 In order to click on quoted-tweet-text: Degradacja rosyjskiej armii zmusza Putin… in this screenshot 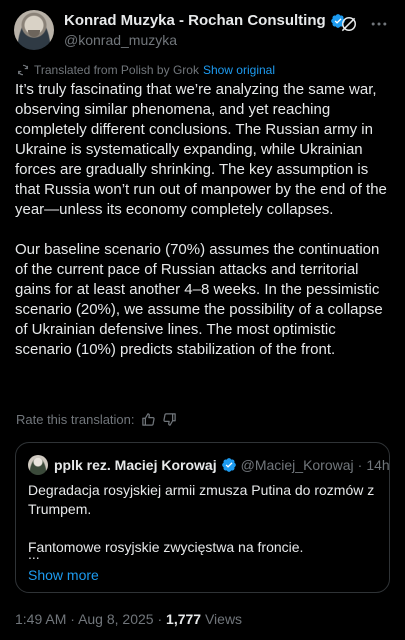, I will do `click(203, 519)`.